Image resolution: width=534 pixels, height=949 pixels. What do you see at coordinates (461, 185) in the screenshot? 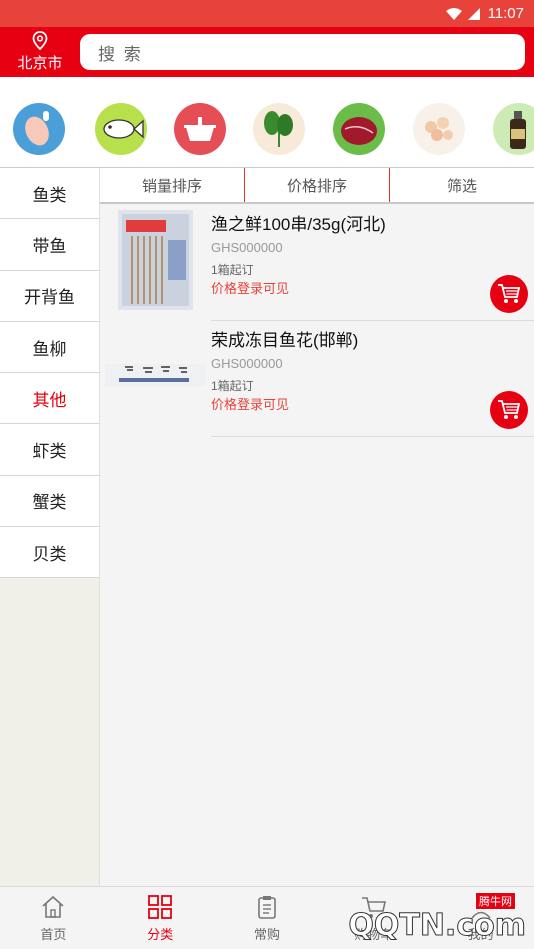
I see `filter-button: 筛选` at bounding box center [461, 185].